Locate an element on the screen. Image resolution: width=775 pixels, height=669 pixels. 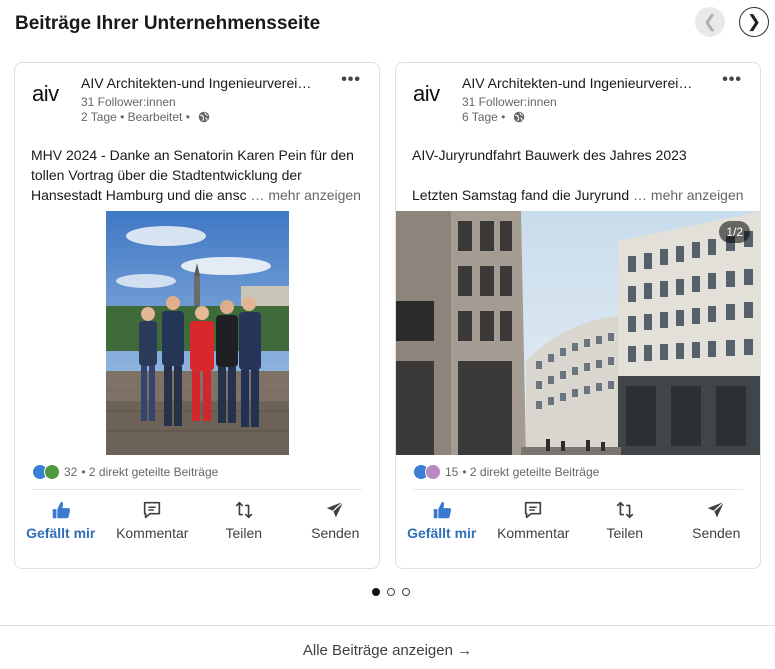
post-text-line: Letzten Samstag fand die Juryrund is located at coordinates (521, 195).